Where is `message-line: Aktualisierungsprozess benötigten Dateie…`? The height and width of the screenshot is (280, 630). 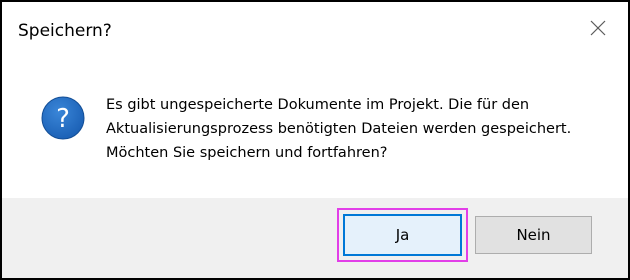
message-line: Aktualisierungsprozess benötigten Dateie… is located at coordinates (339, 129).